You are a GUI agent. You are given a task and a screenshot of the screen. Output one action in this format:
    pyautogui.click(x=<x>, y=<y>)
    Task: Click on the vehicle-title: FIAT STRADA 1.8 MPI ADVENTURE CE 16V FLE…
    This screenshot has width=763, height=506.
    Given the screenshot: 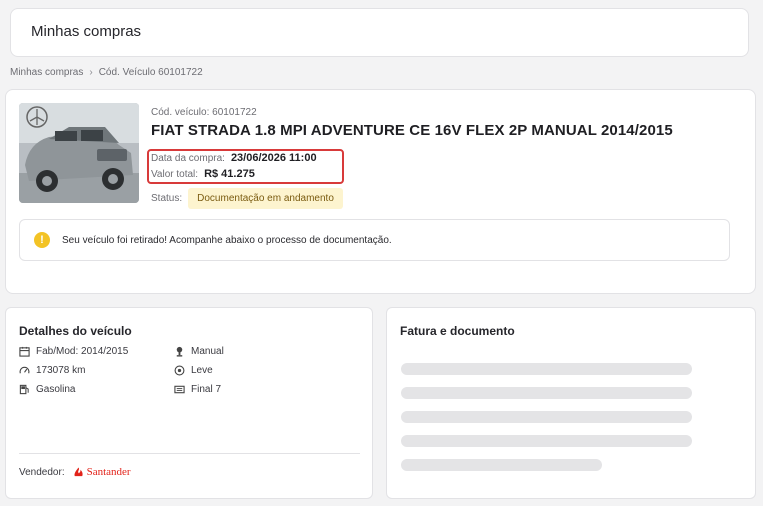 What is the action you would take?
    pyautogui.click(x=412, y=130)
    